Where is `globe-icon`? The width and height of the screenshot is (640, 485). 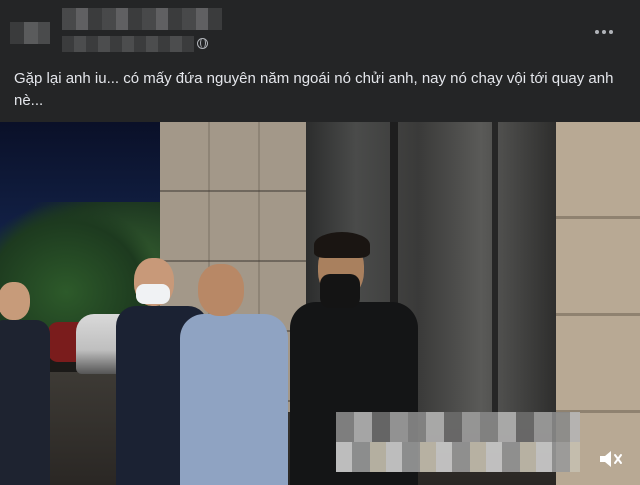 globe-icon is located at coordinates (202, 43).